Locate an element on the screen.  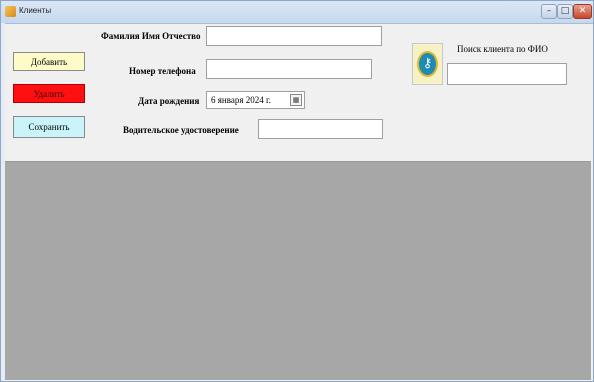
birthdate-picker: 6 января 2024 г. ▦ is located at coordinates (255, 100).